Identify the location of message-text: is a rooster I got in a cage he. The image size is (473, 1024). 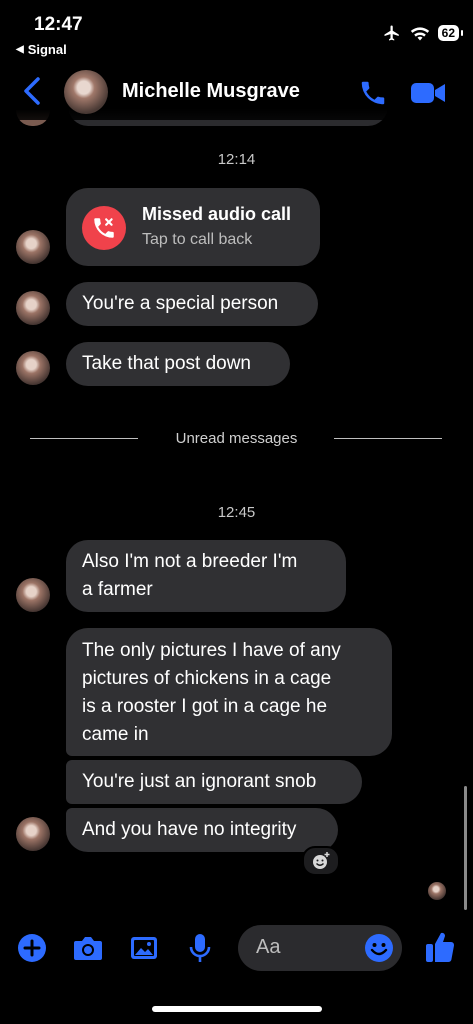
(205, 706).